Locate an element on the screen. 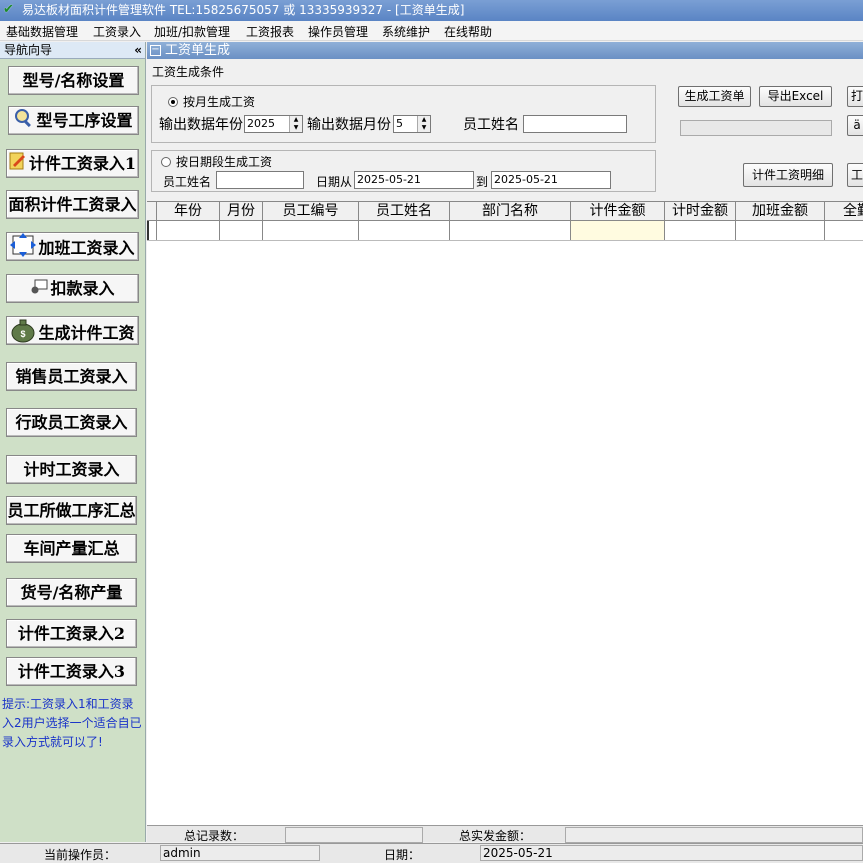 The width and height of the screenshot is (863, 863). col-full-attendance: 全勤 is located at coordinates (844, 211).